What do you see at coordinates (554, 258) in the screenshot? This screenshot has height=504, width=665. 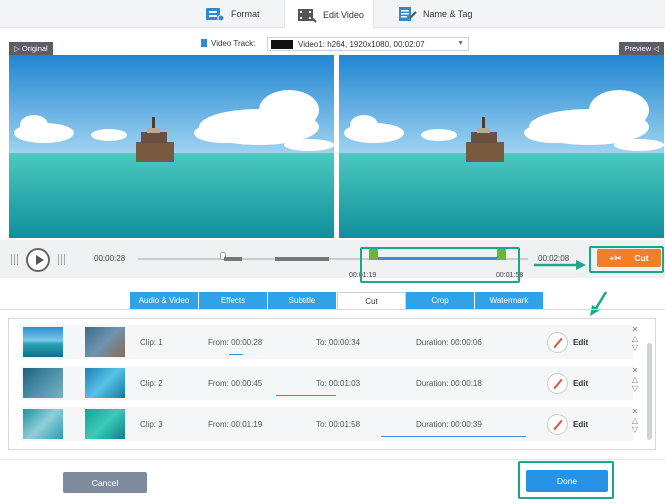 I see `end-time: 00:02:08` at bounding box center [554, 258].